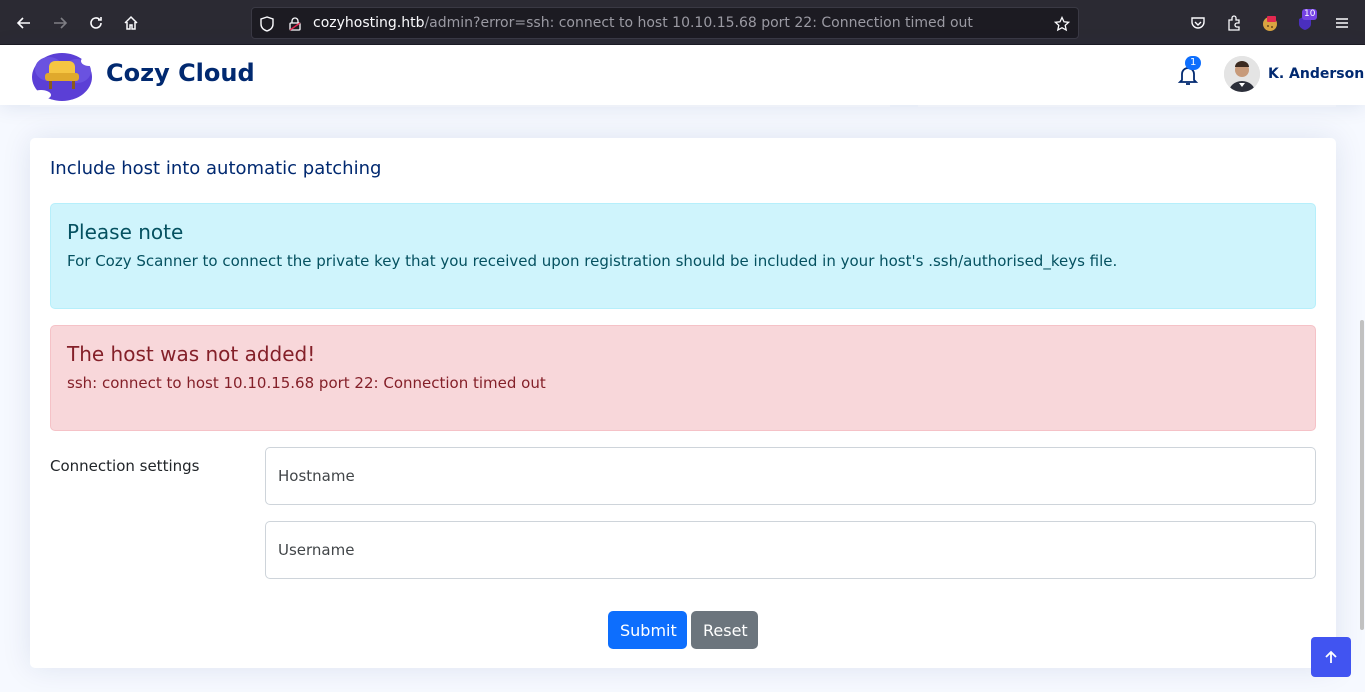  What do you see at coordinates (1198, 23) in the screenshot?
I see `pocket-icon` at bounding box center [1198, 23].